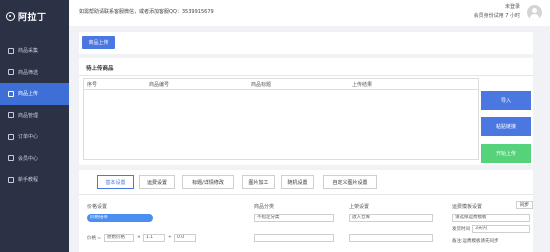 This screenshot has width=550, height=252. What do you see at coordinates (92, 85) in the screenshot?
I see `column-header-index: 序号` at bounding box center [92, 85].